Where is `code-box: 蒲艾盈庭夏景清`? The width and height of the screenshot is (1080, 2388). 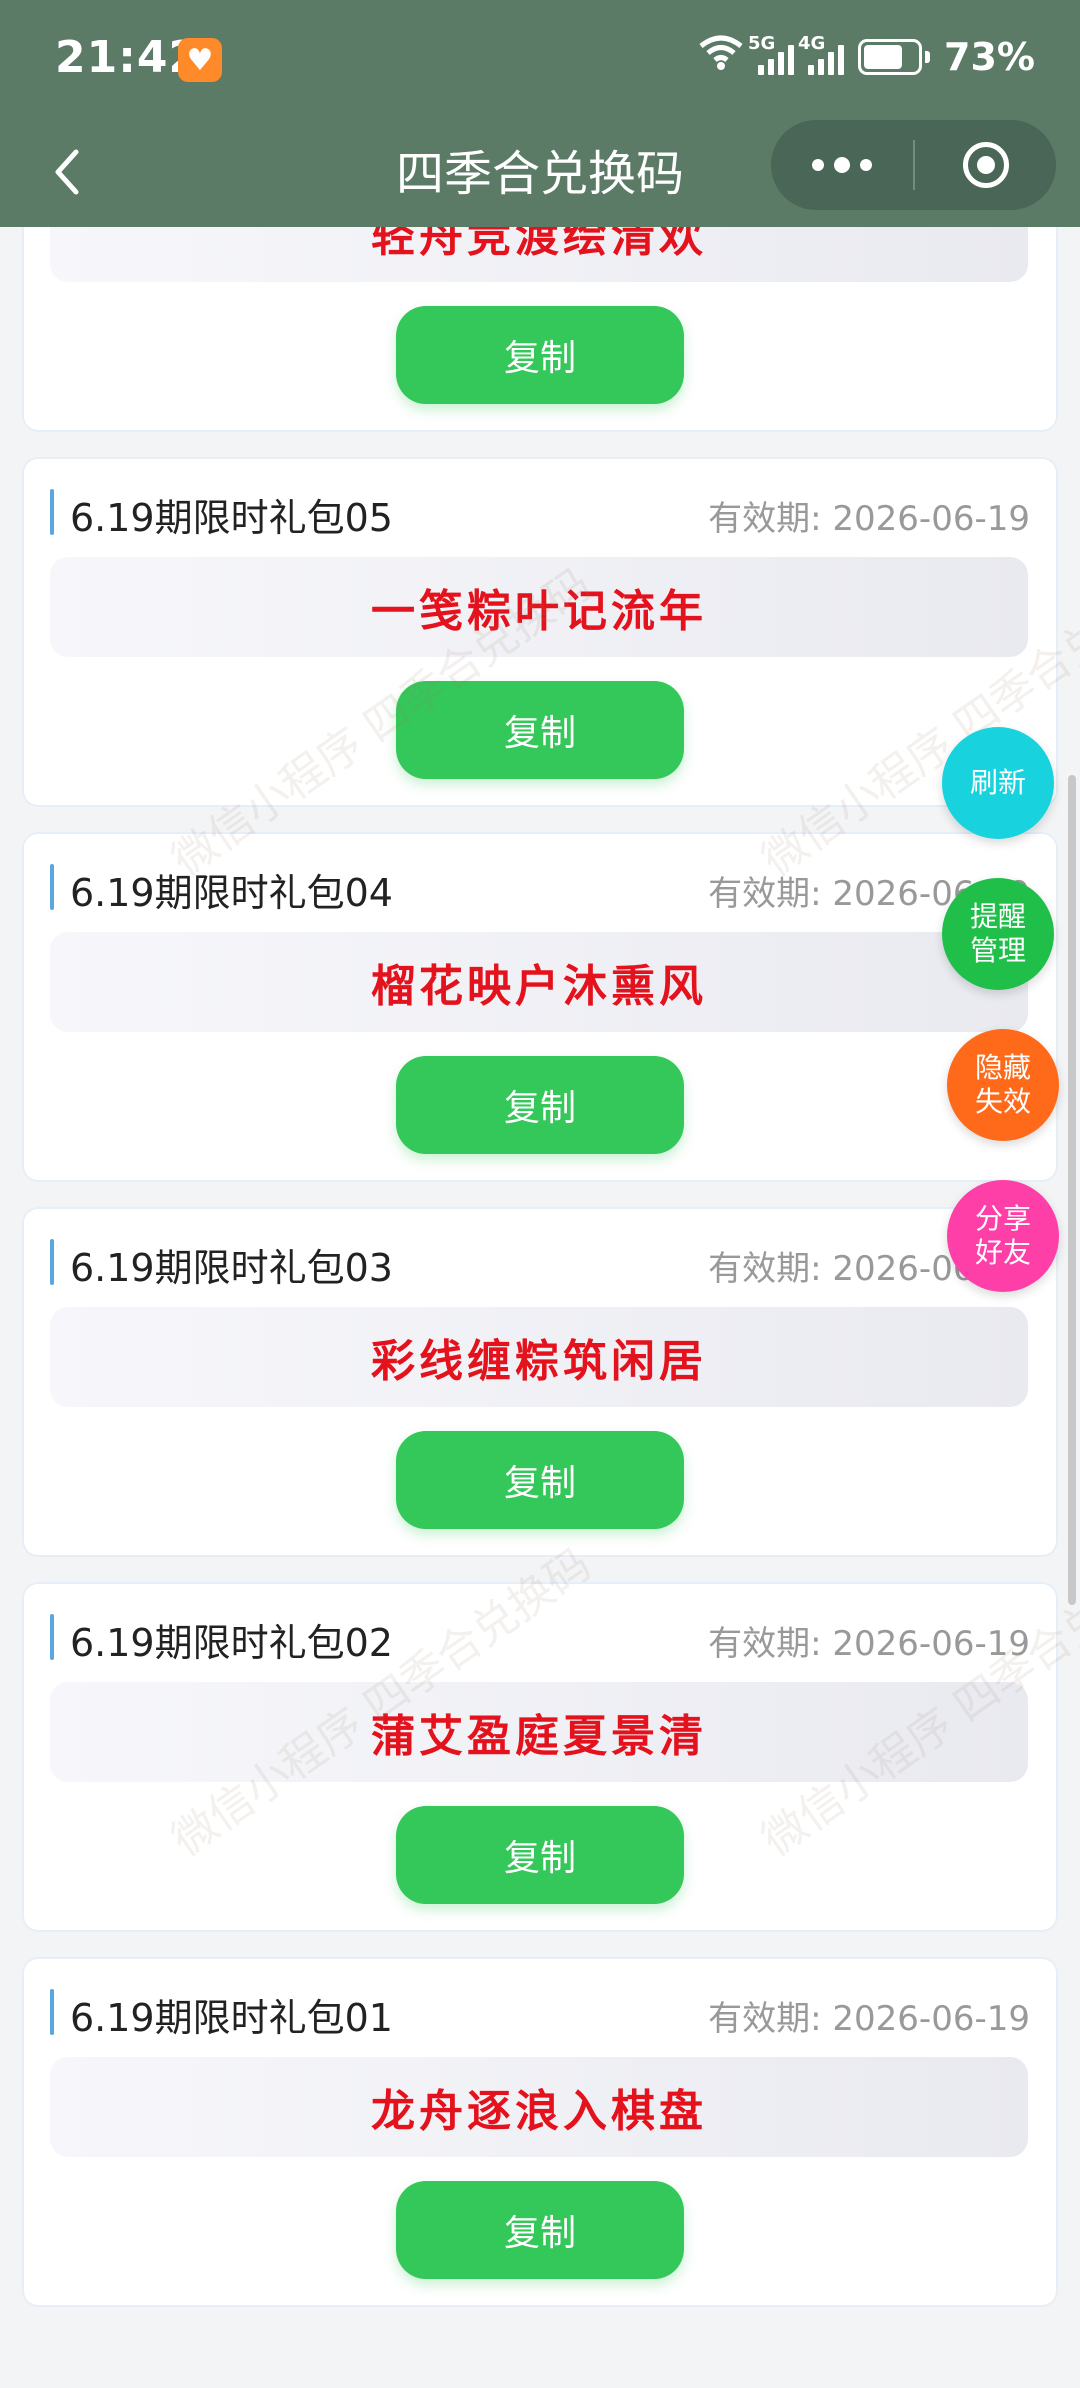
code-box: 蒲艾盈庭夏景清 is located at coordinates (539, 1732).